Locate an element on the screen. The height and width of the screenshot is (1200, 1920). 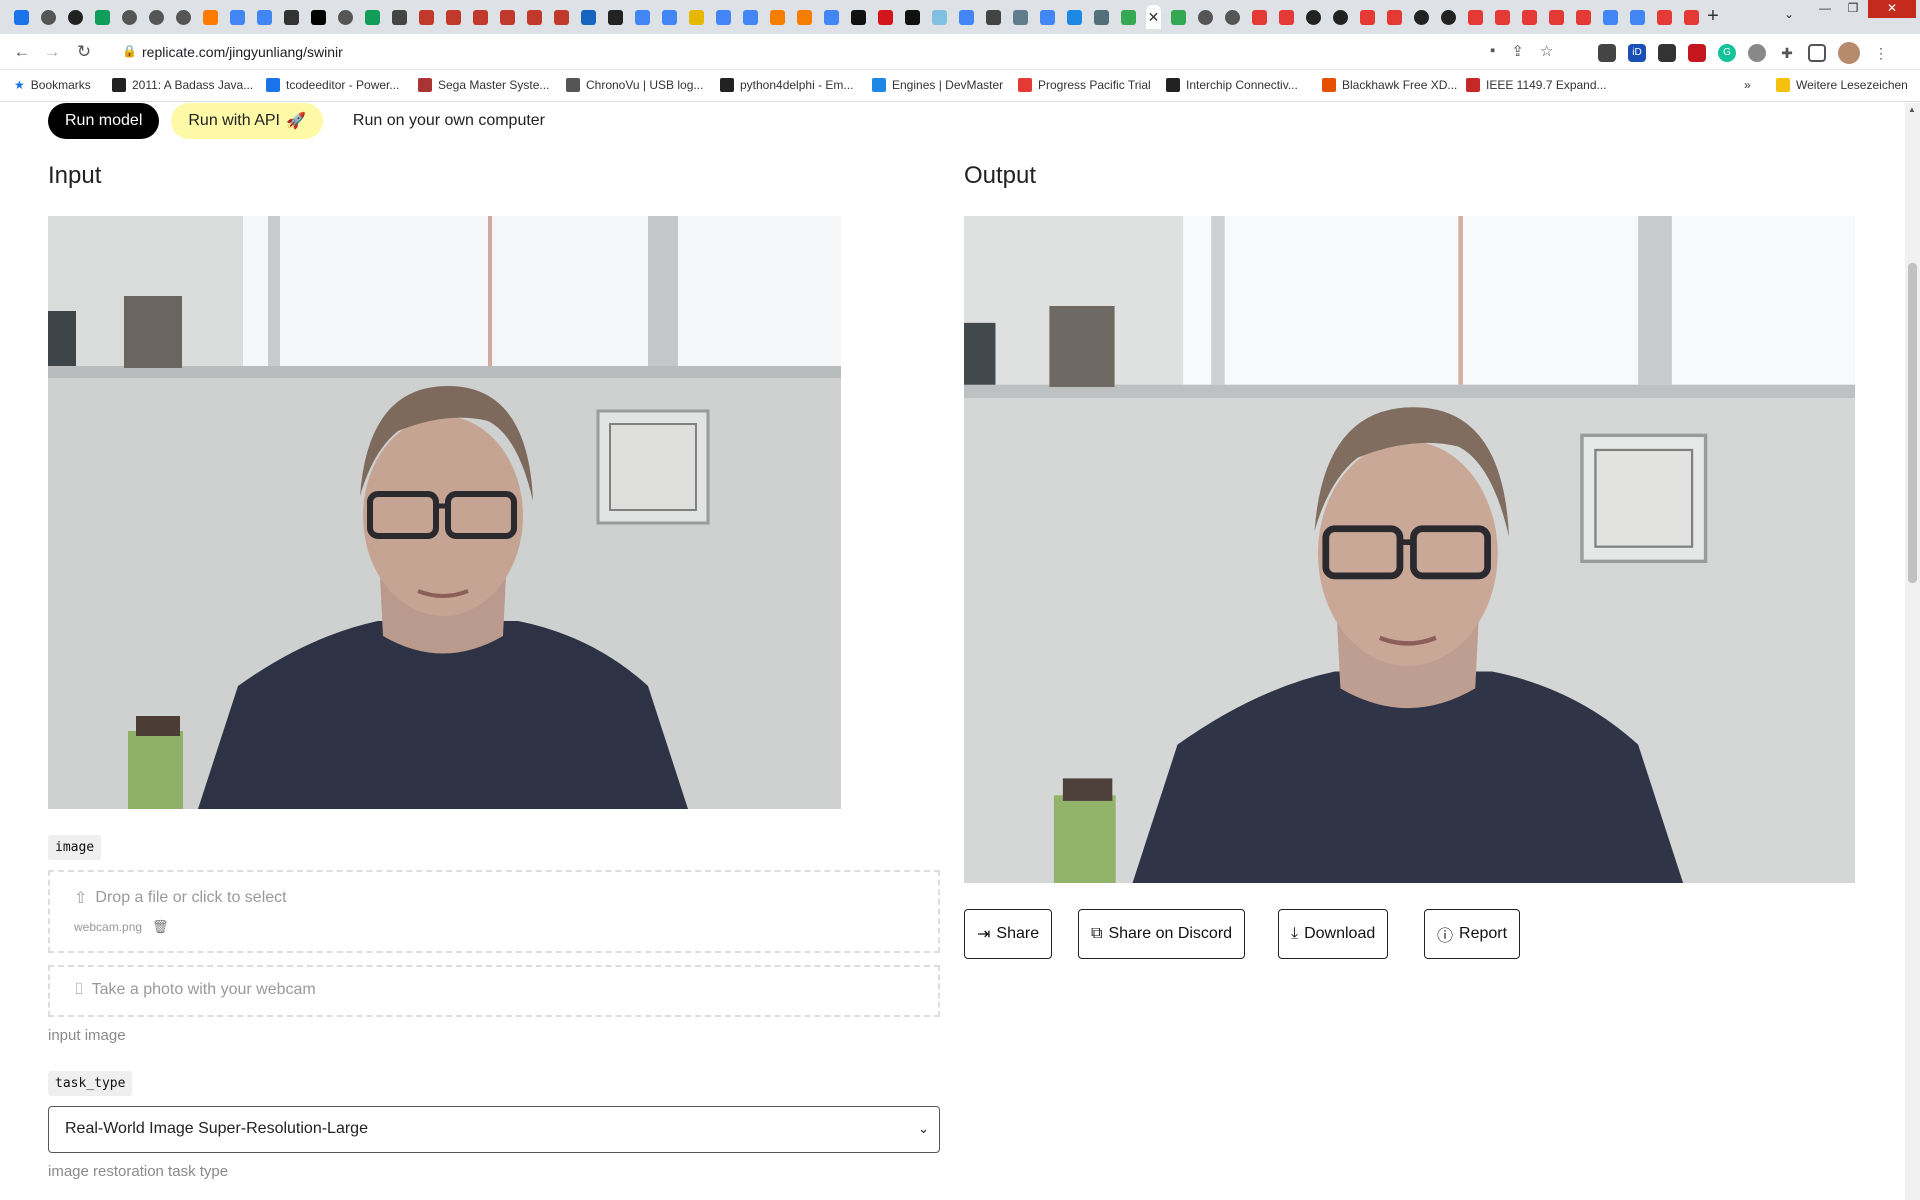
reload-icon: ↻ is located at coordinates (84, 52).